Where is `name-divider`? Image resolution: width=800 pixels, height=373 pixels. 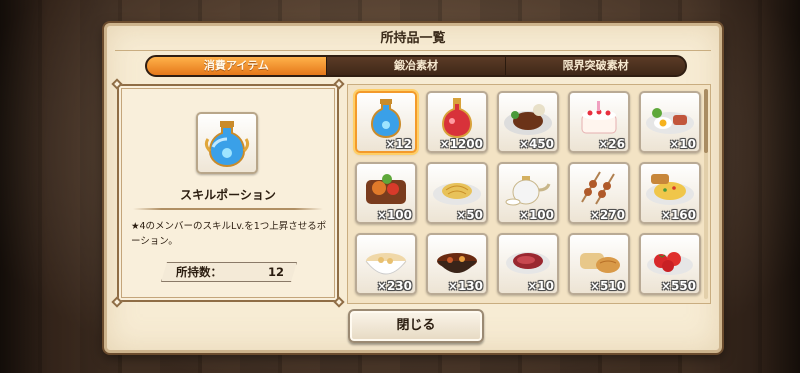
name-divider is located at coordinates (228, 209).